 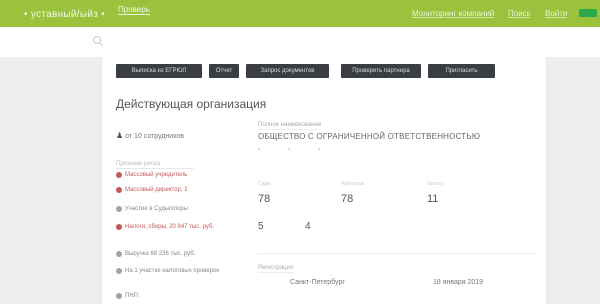 What do you see at coordinates (134, 10) in the screenshot?
I see `brand-link: Проверь` at bounding box center [134, 10].